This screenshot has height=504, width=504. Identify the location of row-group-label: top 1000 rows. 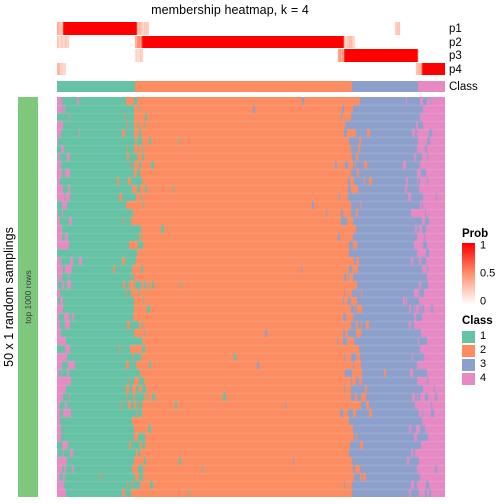
(28, 297).